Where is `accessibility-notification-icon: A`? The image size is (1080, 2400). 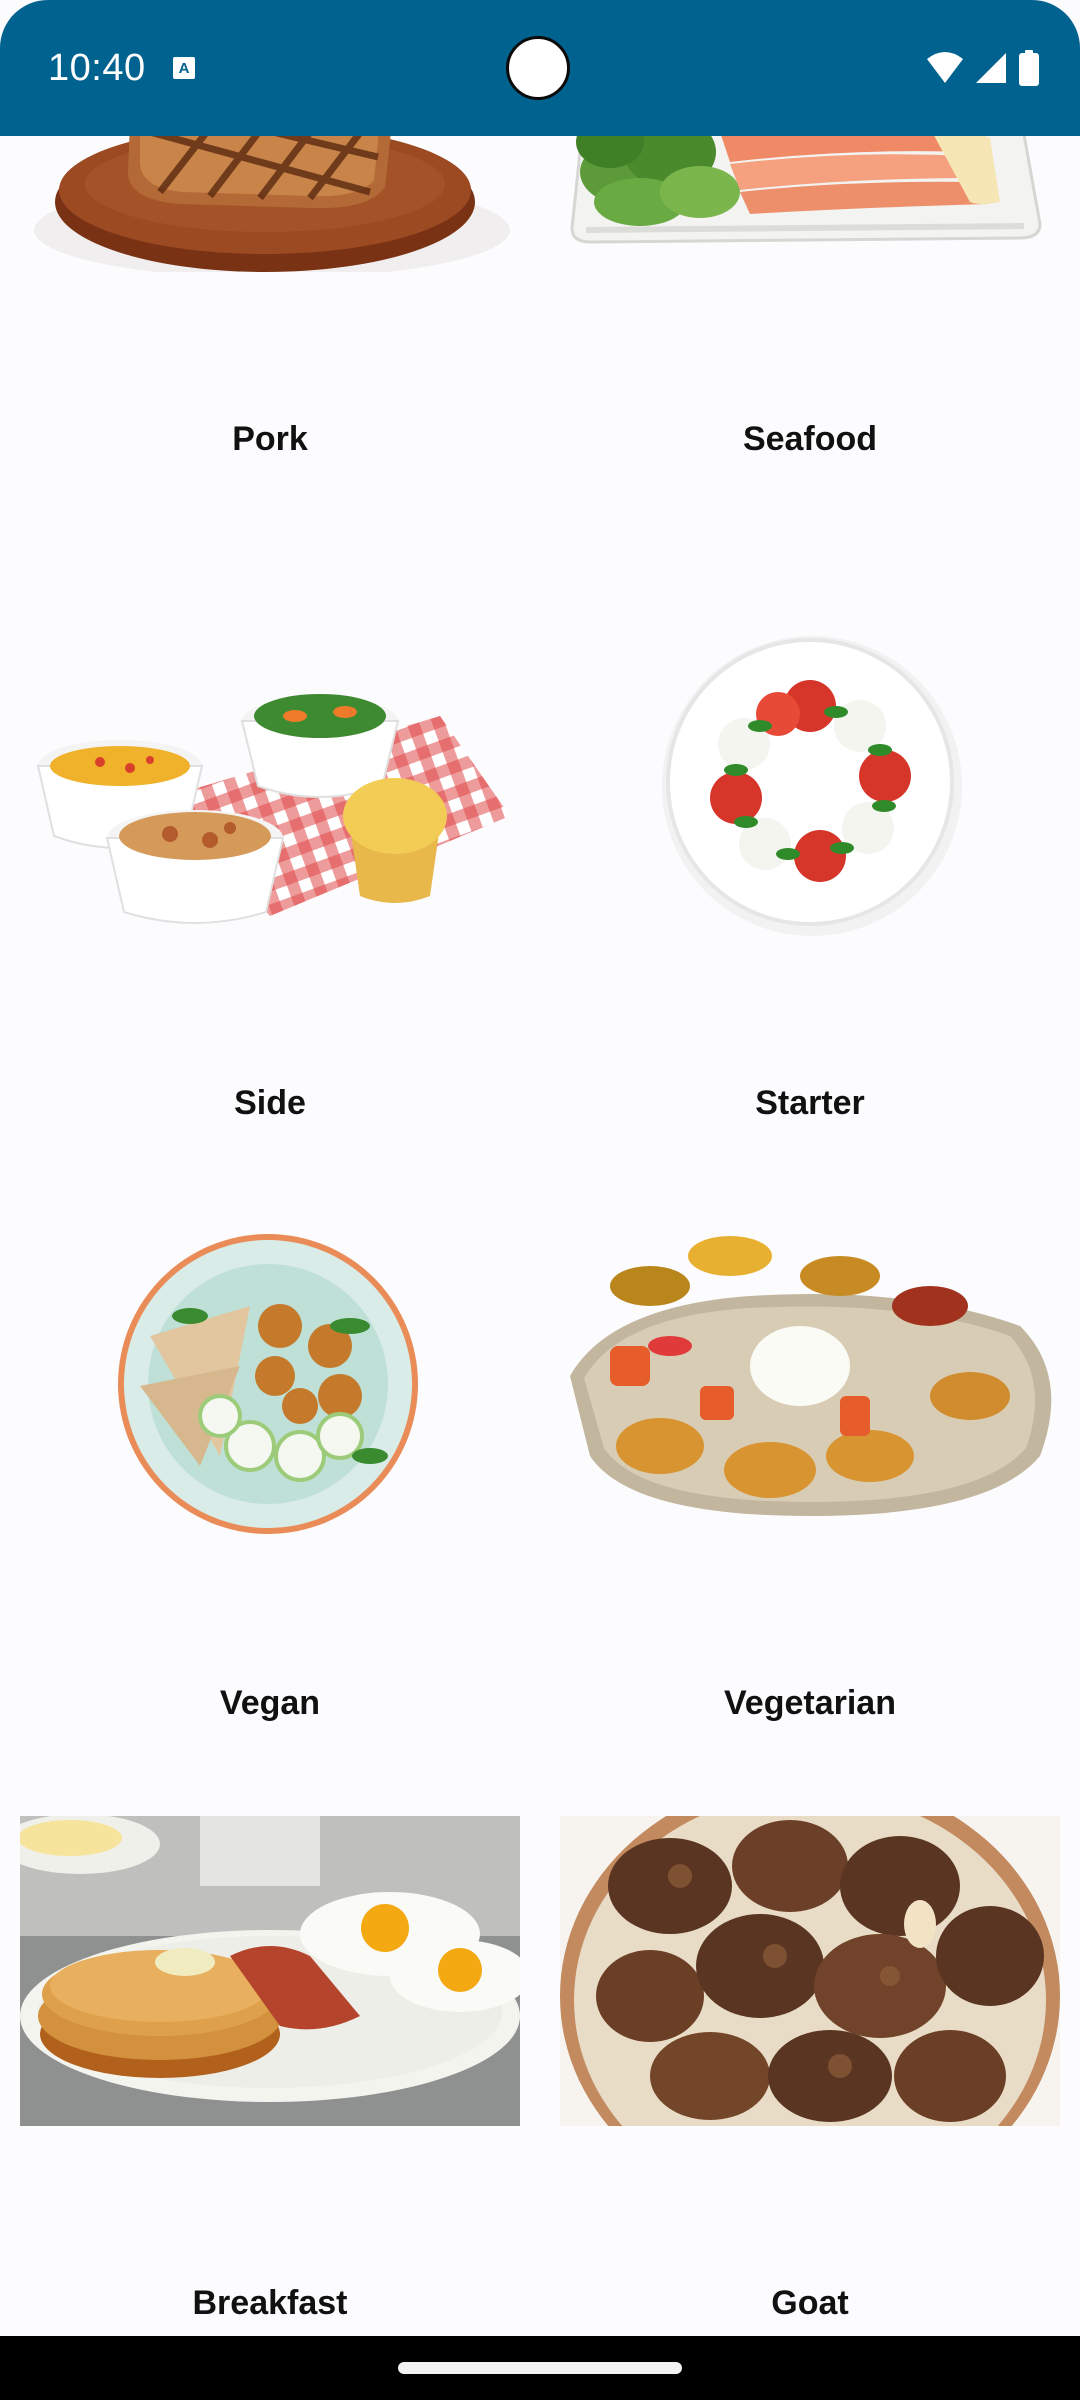 accessibility-notification-icon: A is located at coordinates (184, 68).